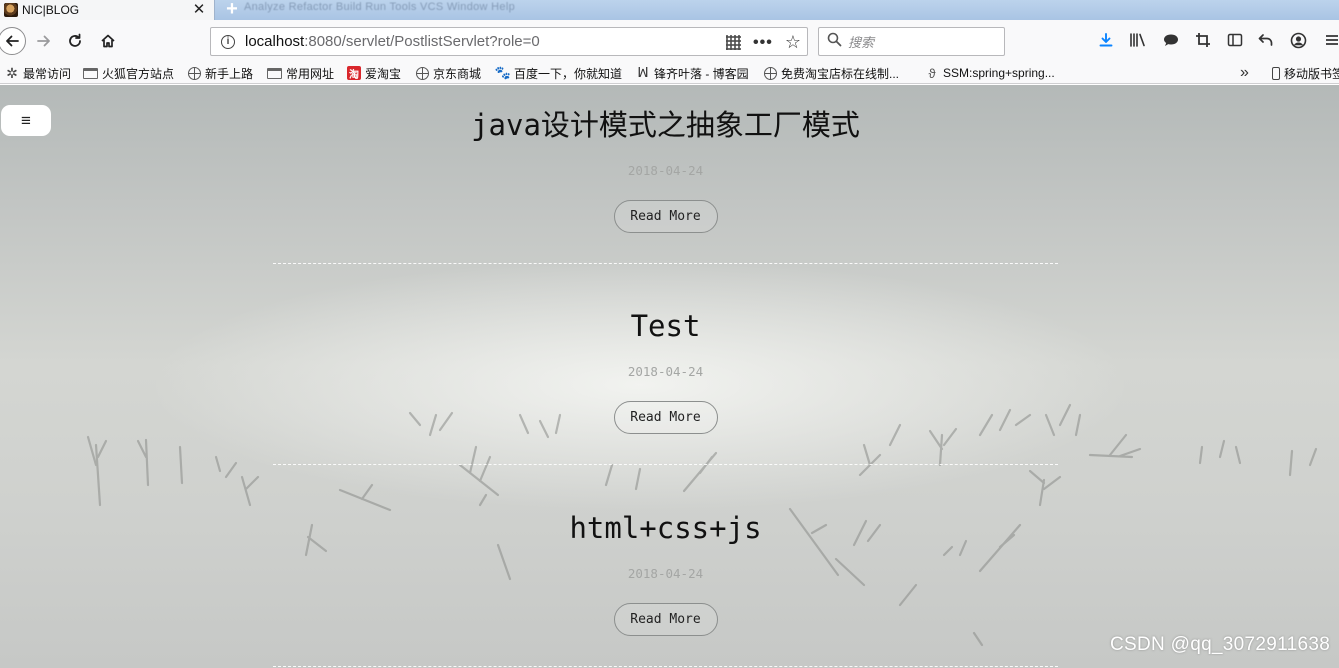 This screenshot has width=1339, height=668. What do you see at coordinates (834, 41) in the screenshot?
I see `search-icon` at bounding box center [834, 41].